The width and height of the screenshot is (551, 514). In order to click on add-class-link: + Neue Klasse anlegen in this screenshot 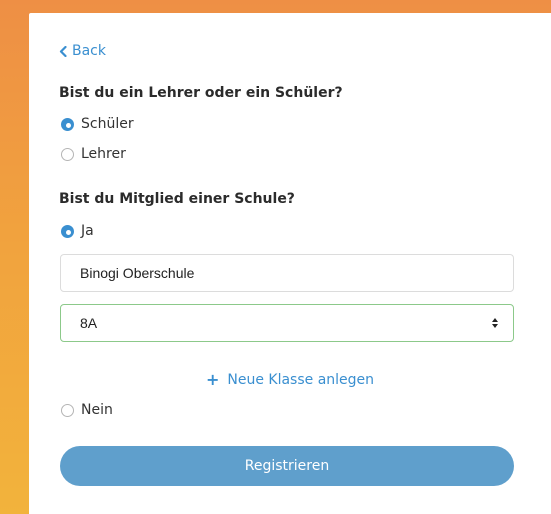, I will do `click(290, 379)`.